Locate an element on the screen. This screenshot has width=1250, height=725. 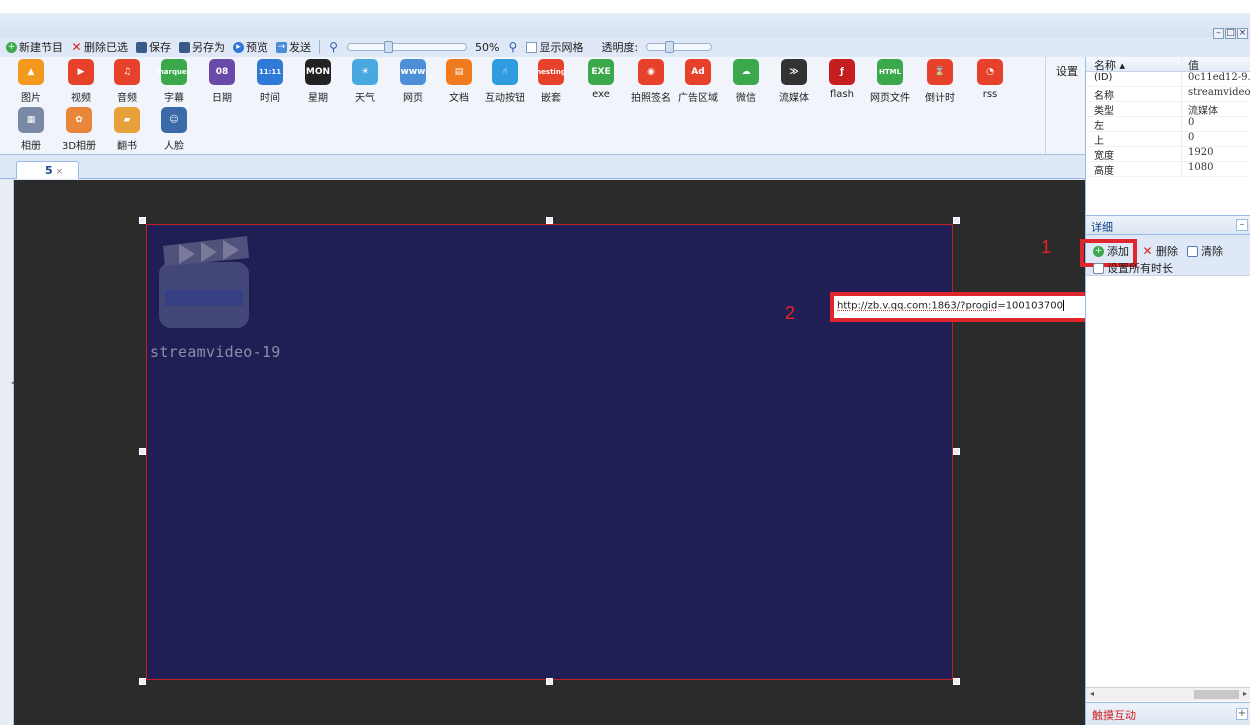
tab-program-5: 5 × is located at coordinates (47, 170).